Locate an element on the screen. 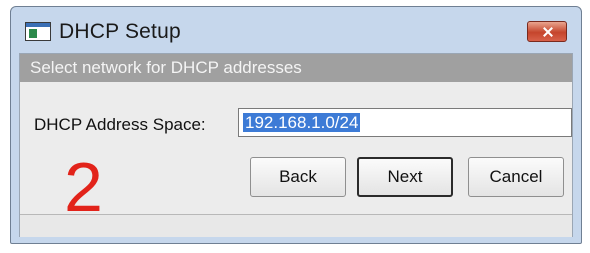  next-button: Next is located at coordinates (405, 177).